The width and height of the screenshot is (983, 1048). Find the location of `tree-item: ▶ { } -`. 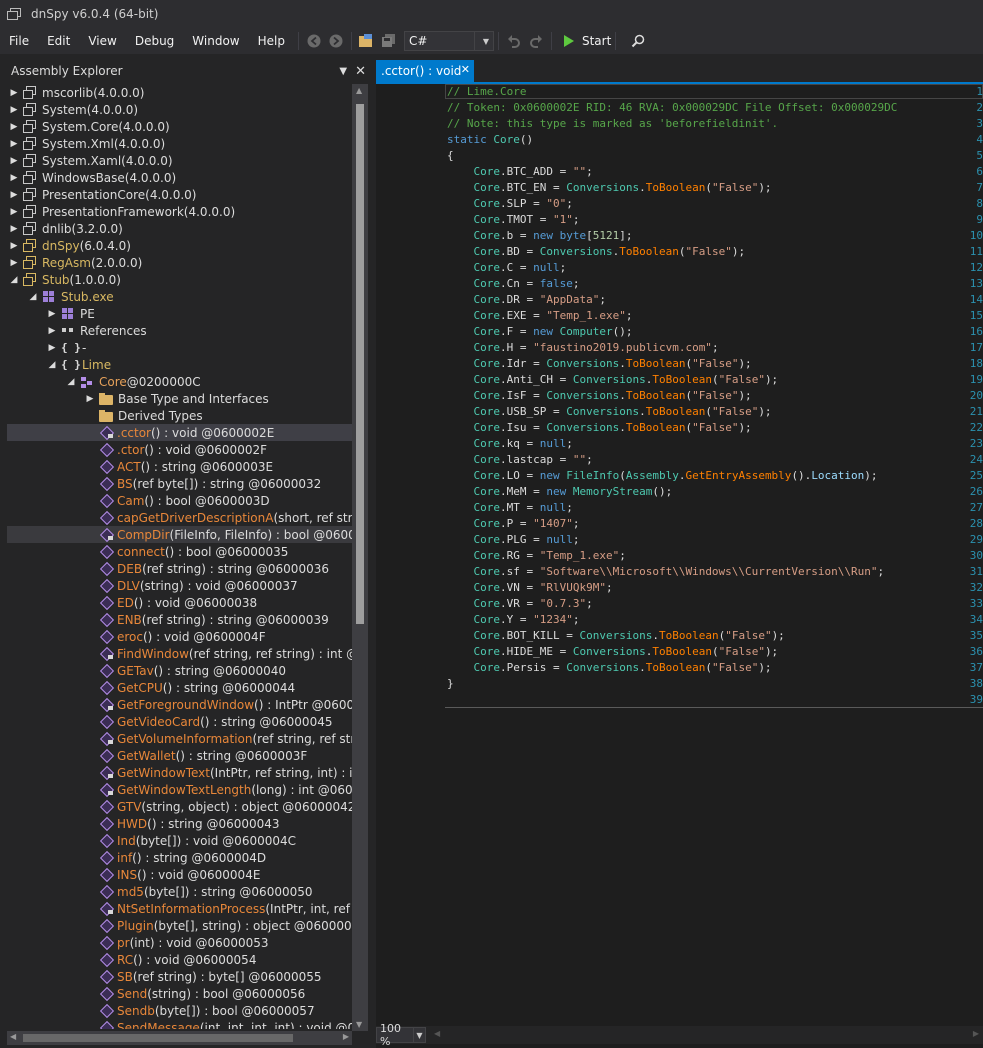

tree-item: ▶ { } - is located at coordinates (179, 347).